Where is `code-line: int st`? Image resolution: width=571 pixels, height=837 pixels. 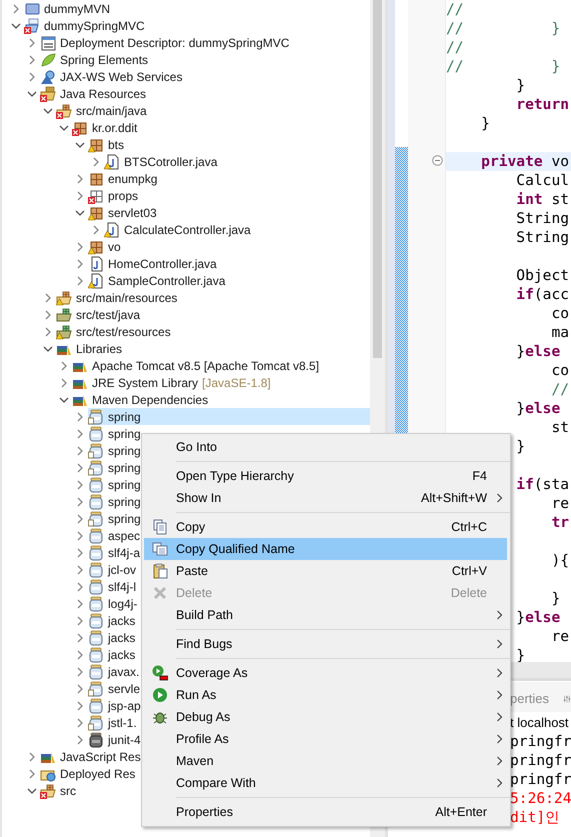 code-line: int st is located at coordinates (543, 199).